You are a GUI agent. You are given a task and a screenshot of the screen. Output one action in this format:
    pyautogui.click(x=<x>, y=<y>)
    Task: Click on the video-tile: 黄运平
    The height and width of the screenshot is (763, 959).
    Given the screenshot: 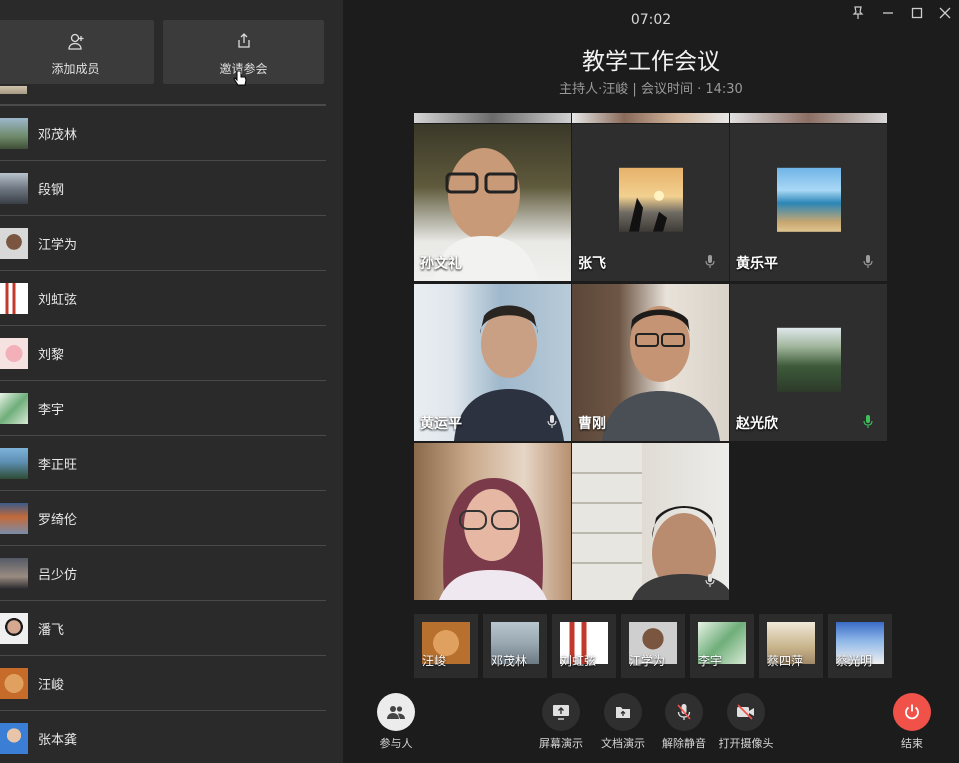 What is the action you would take?
    pyautogui.click(x=492, y=362)
    